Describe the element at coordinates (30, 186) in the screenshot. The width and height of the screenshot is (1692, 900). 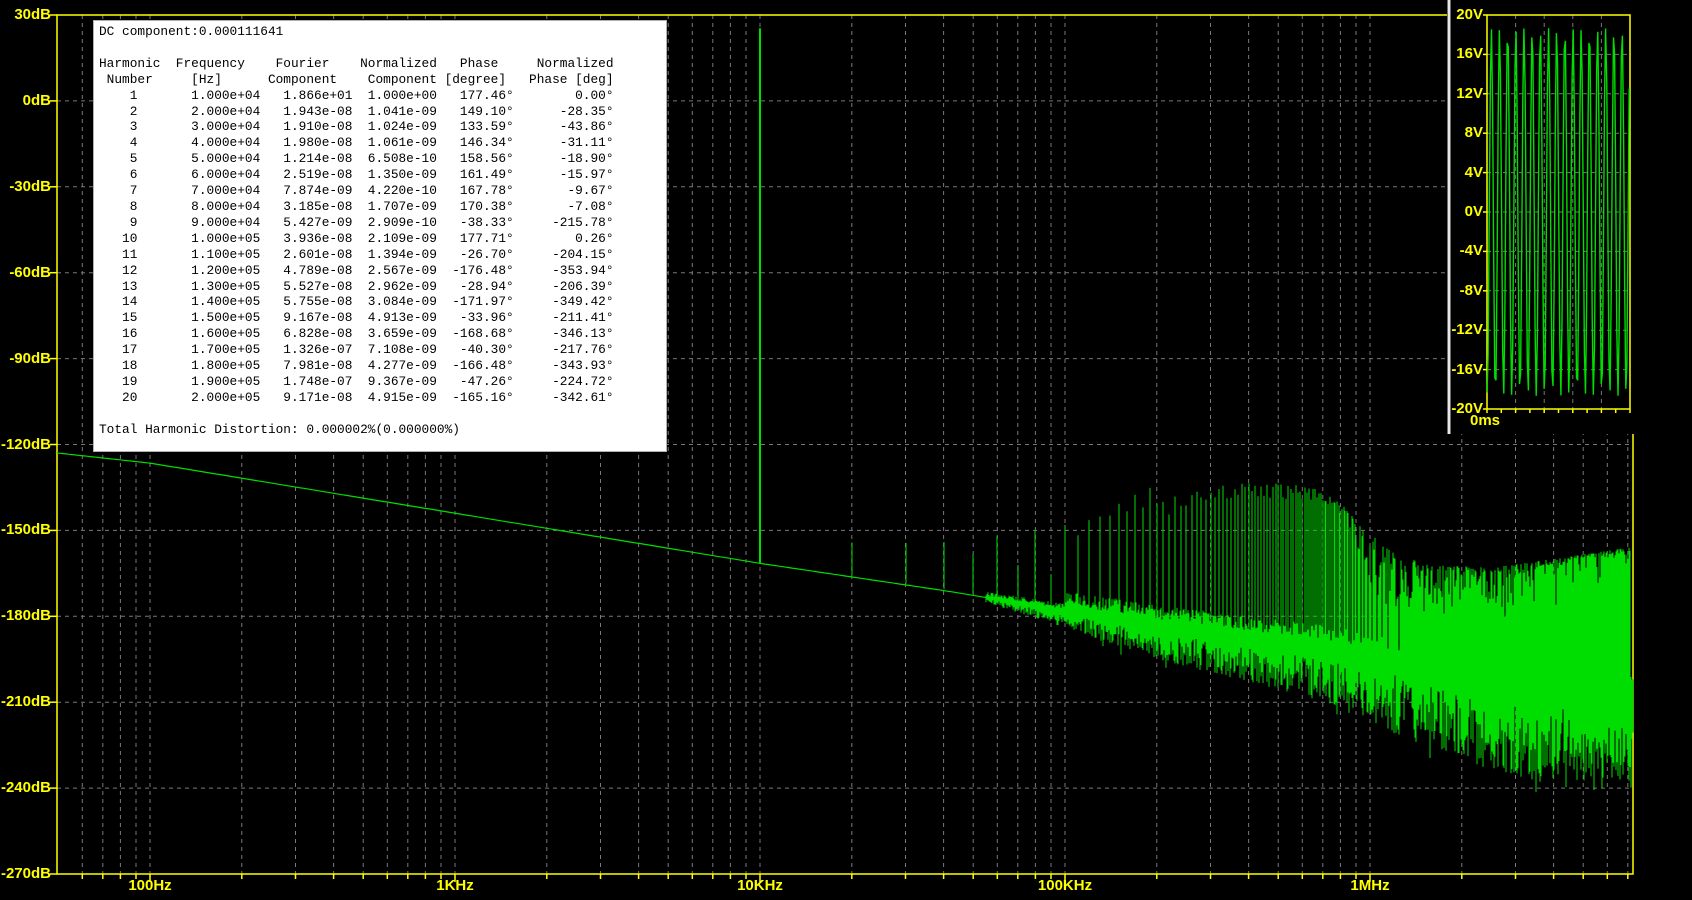
I see `fft-ylabel--30dB: -30dB` at that location.